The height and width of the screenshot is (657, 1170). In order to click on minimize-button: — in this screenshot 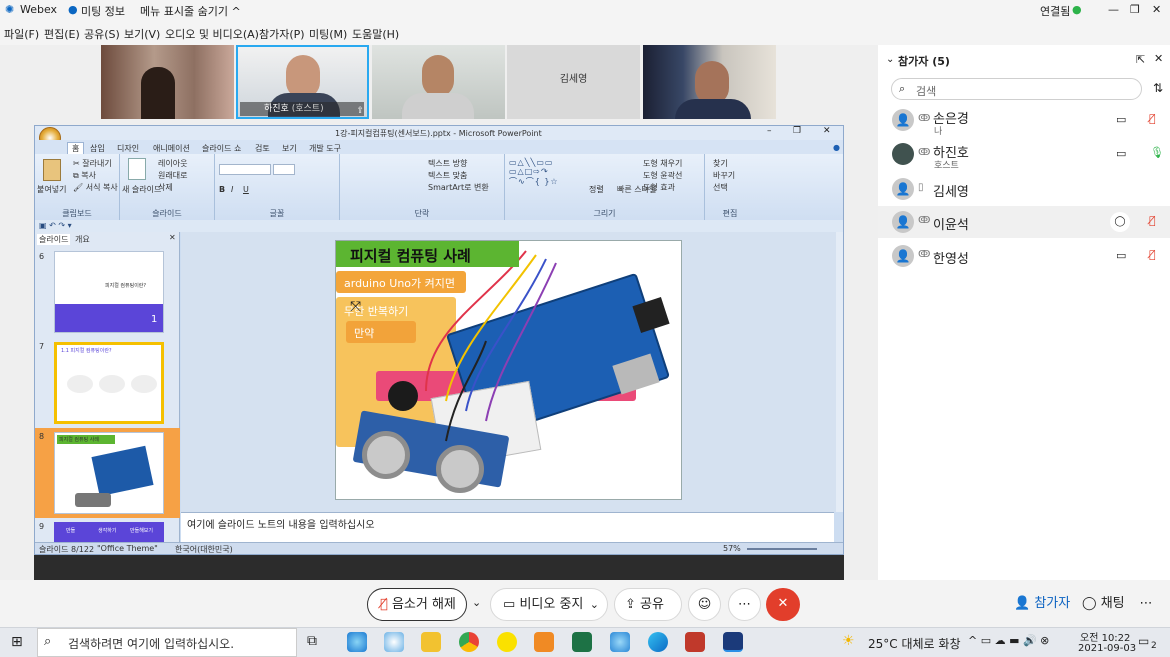, I will do `click(1113, 9)`.